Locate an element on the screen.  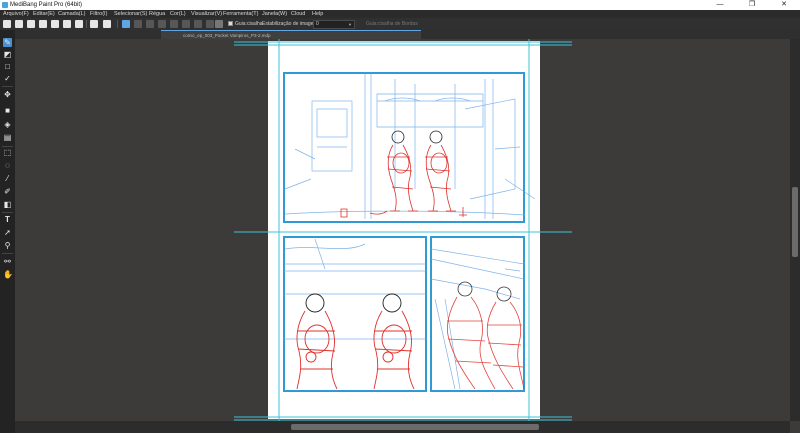
redo-icon is located at coordinates (107, 24).